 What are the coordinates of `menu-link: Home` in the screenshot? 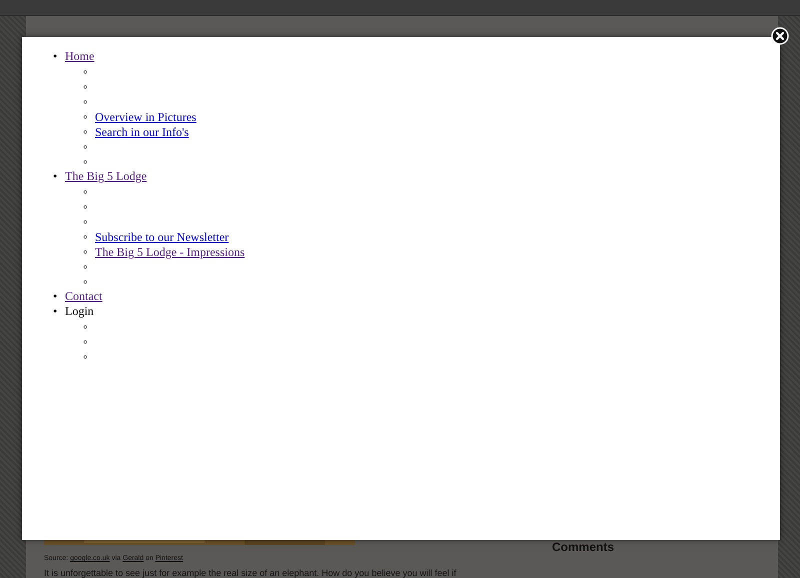 It's located at (79, 56).